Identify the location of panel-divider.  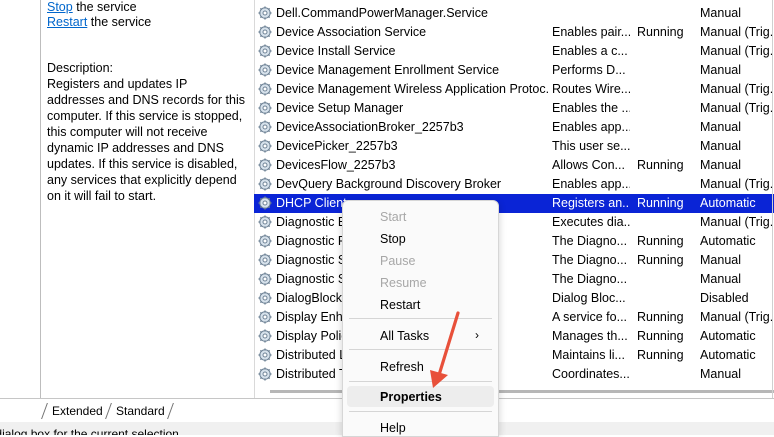
(40, 200).